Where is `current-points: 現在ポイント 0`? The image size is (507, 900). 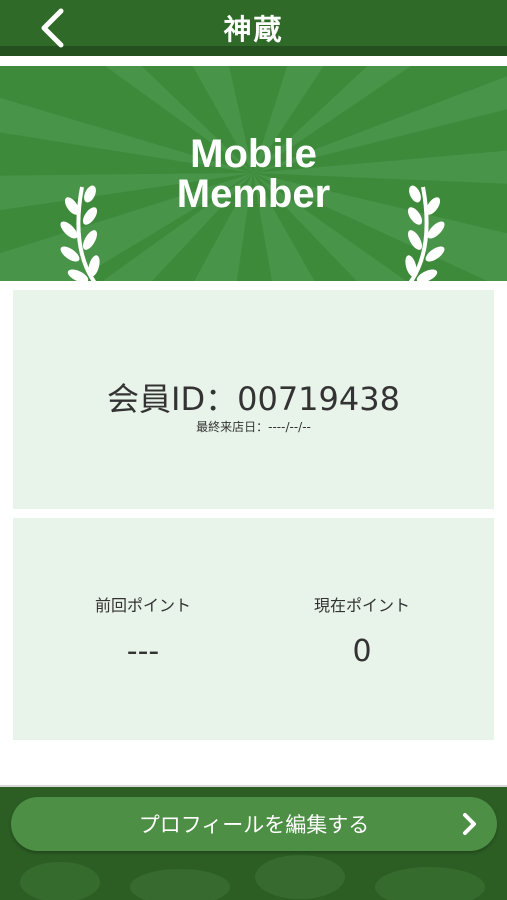
current-points: 現在ポイント 0 is located at coordinates (362, 630).